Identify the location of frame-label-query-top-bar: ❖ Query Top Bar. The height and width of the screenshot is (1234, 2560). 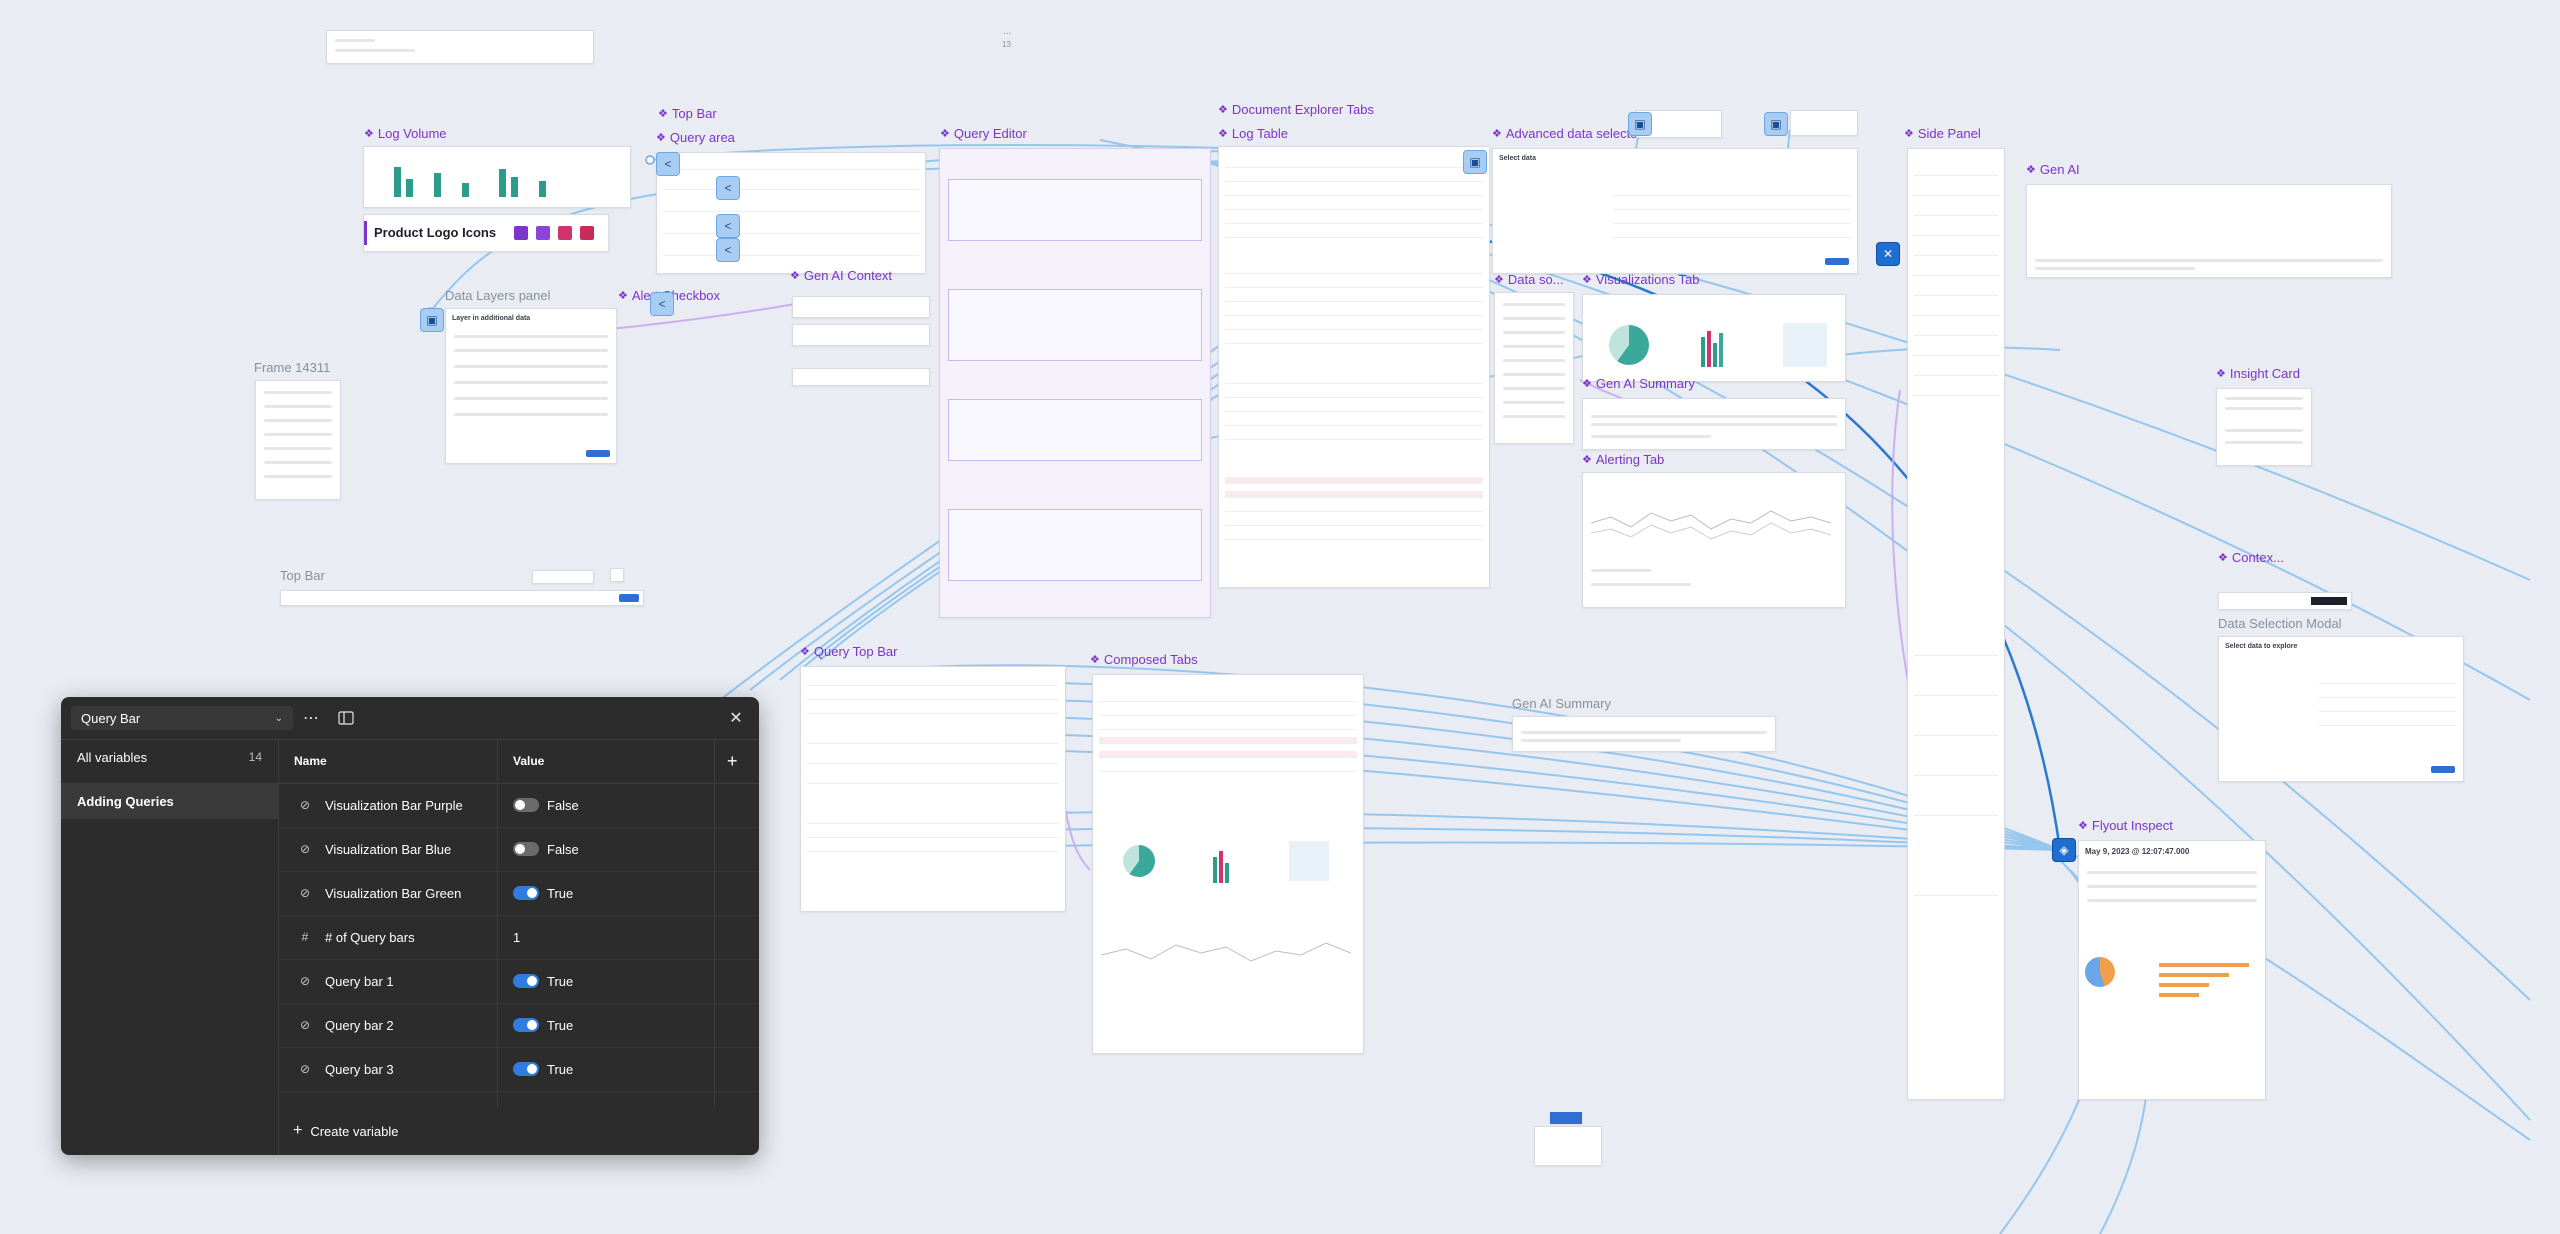
(849, 651).